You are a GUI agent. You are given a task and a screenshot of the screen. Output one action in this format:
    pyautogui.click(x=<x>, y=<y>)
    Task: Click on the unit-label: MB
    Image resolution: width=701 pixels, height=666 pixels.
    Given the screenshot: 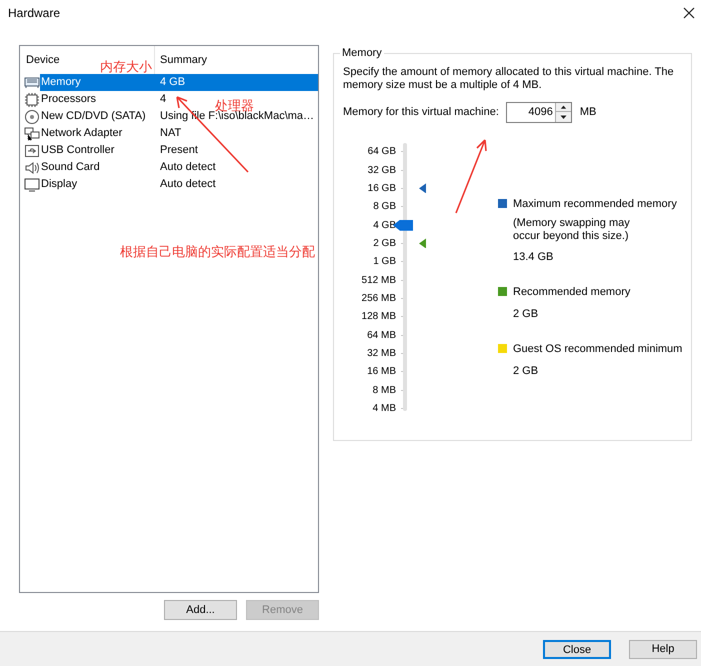 What is the action you would take?
    pyautogui.click(x=588, y=112)
    